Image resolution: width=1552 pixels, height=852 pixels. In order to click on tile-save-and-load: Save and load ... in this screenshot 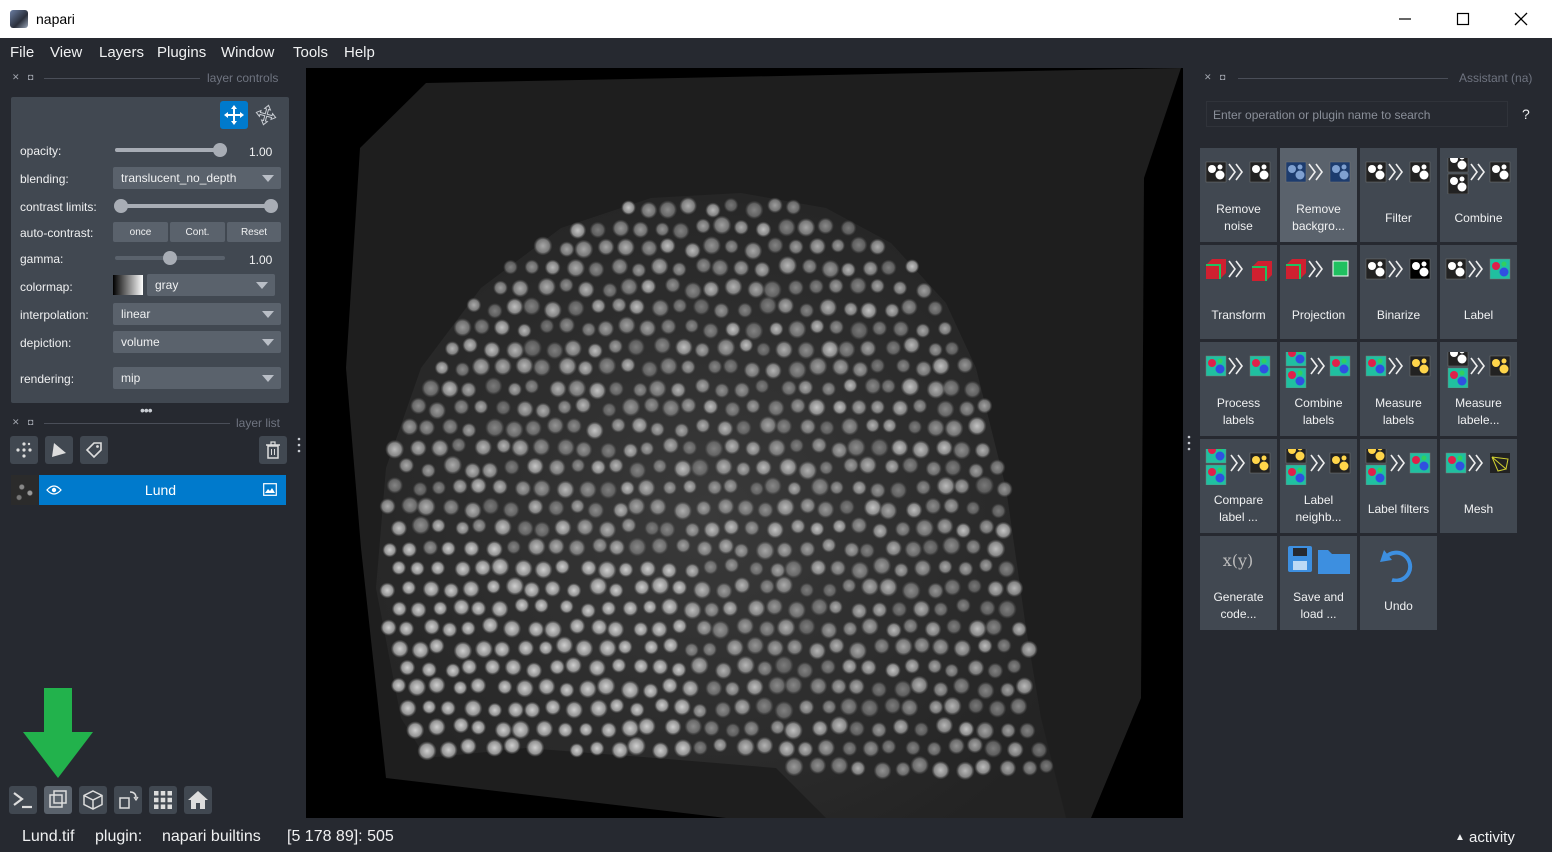, I will do `click(1318, 583)`.